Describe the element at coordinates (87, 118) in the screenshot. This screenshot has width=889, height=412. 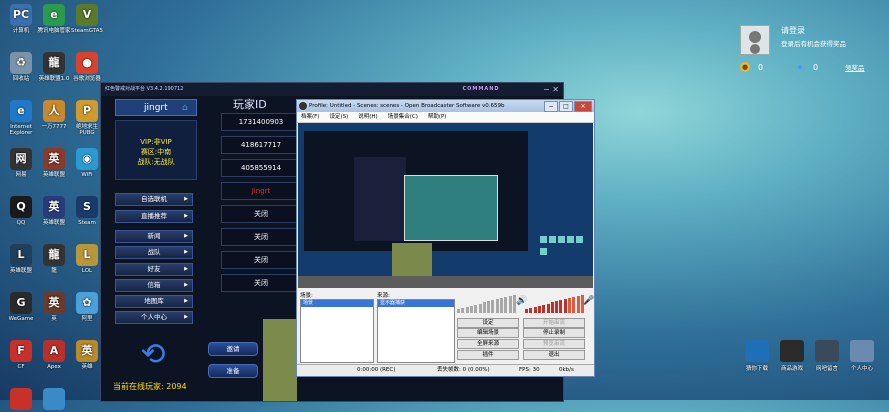
I see `desktop-icon: P 绝地求生 PUBG` at that location.